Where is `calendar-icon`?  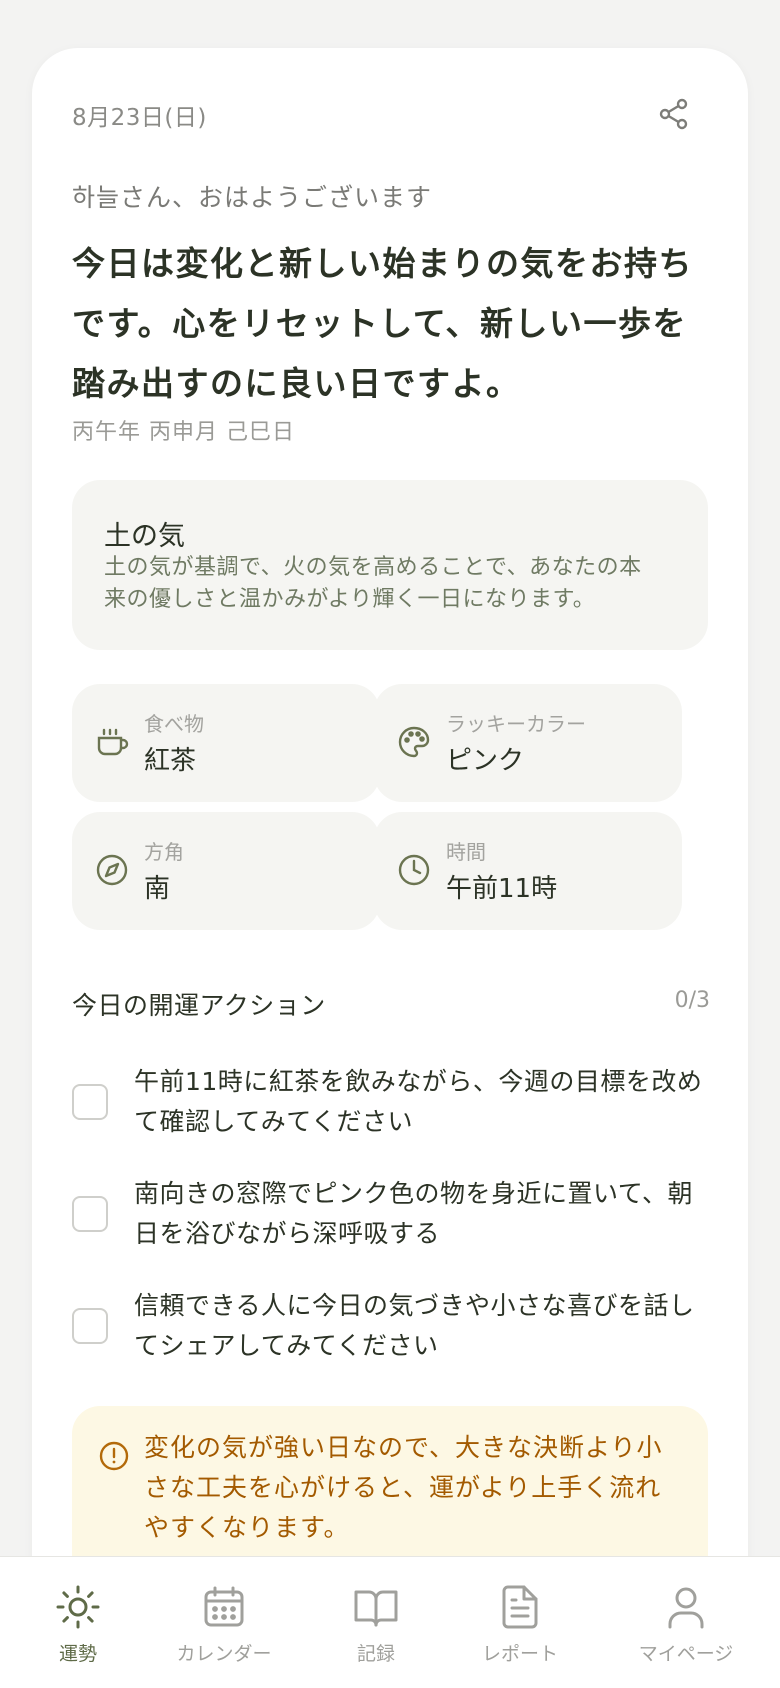 calendar-icon is located at coordinates (224, 1606).